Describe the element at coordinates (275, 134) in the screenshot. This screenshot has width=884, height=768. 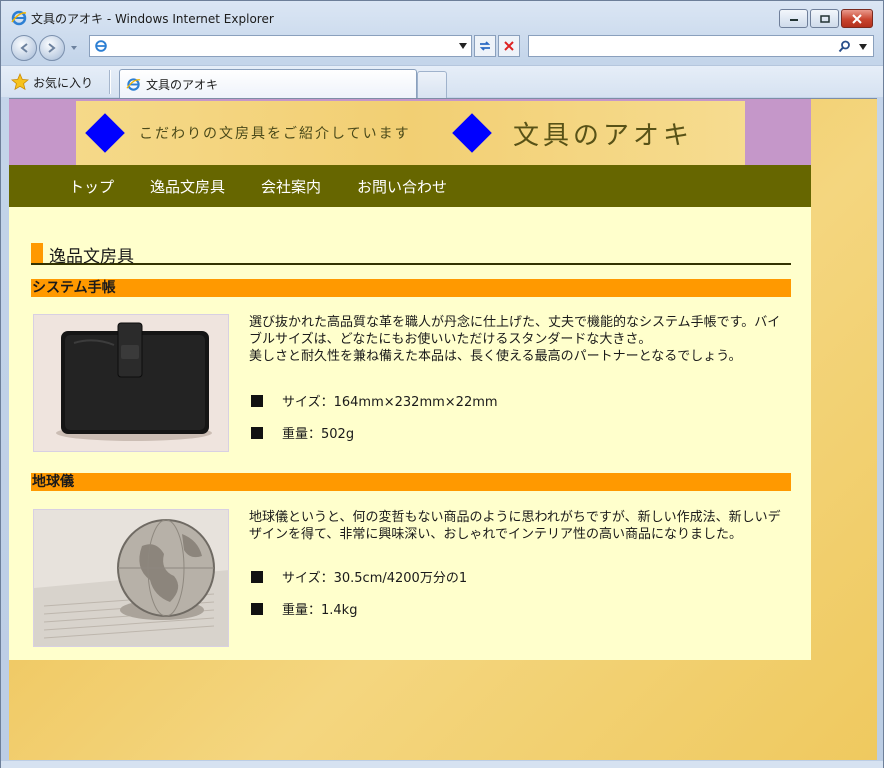
I see `site-tagline: こだわりの文房具をご紹介しています` at that location.